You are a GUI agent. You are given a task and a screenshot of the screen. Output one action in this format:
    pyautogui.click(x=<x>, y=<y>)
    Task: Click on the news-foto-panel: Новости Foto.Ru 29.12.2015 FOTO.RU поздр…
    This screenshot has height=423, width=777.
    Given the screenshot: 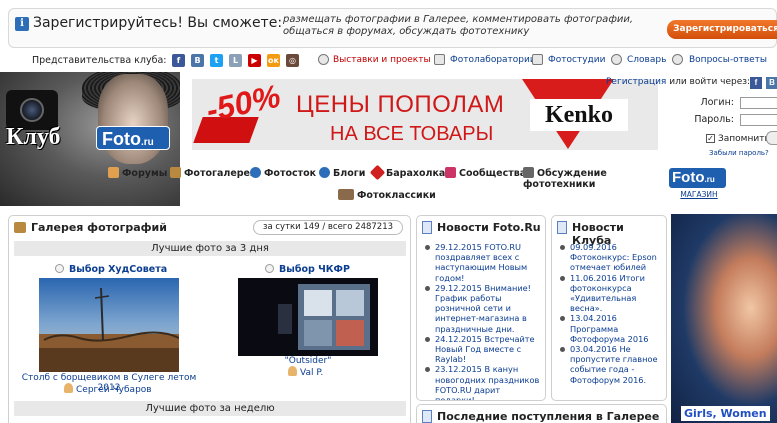 What is the action you would take?
    pyautogui.click(x=481, y=308)
    